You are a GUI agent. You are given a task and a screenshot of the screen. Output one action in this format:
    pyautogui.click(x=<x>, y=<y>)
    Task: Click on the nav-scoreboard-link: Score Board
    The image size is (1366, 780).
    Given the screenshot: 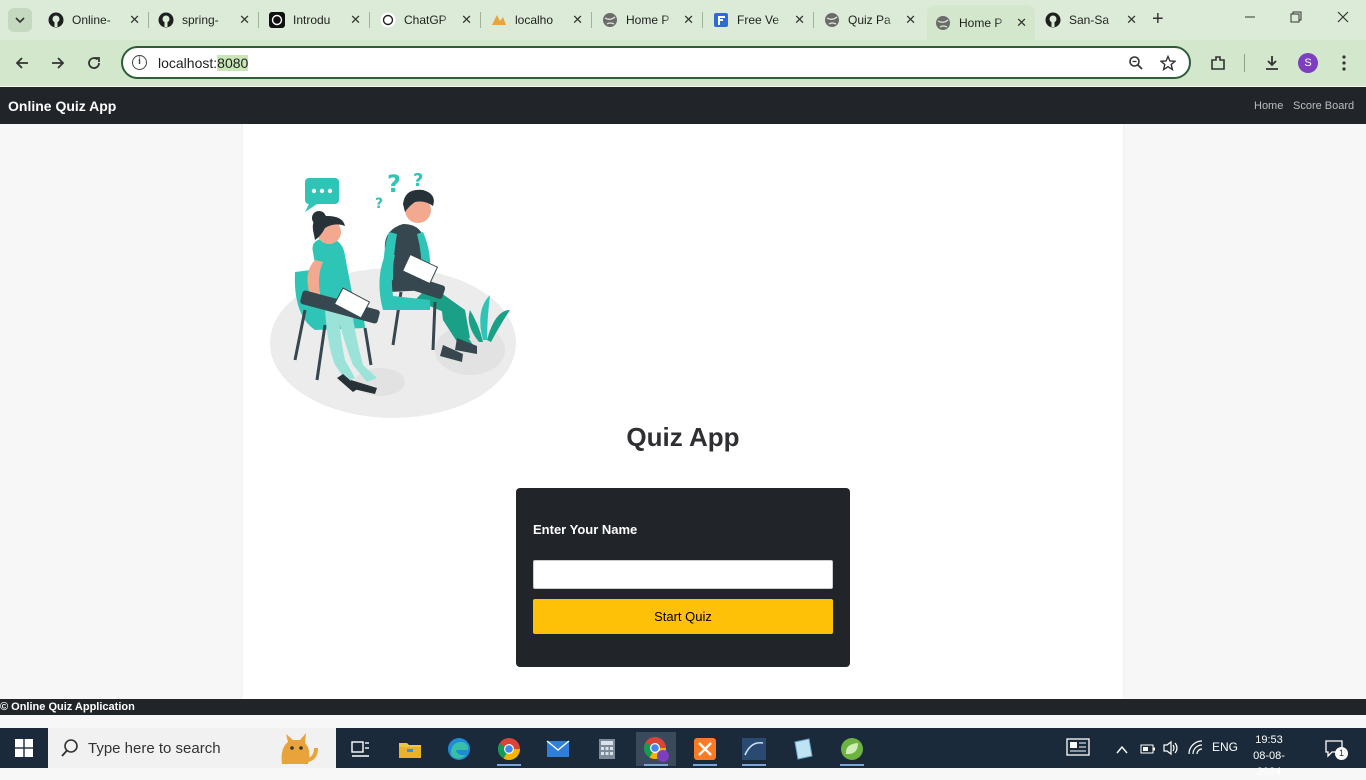 What is the action you would take?
    pyautogui.click(x=1323, y=106)
    